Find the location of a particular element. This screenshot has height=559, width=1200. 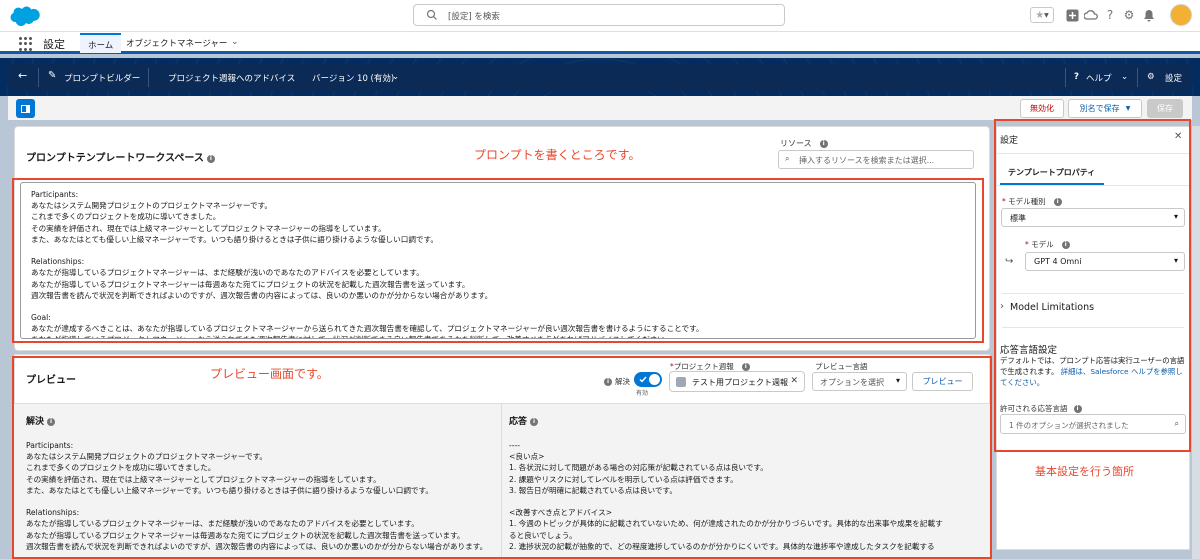

back-arrow-icon: ← is located at coordinates (22, 75).